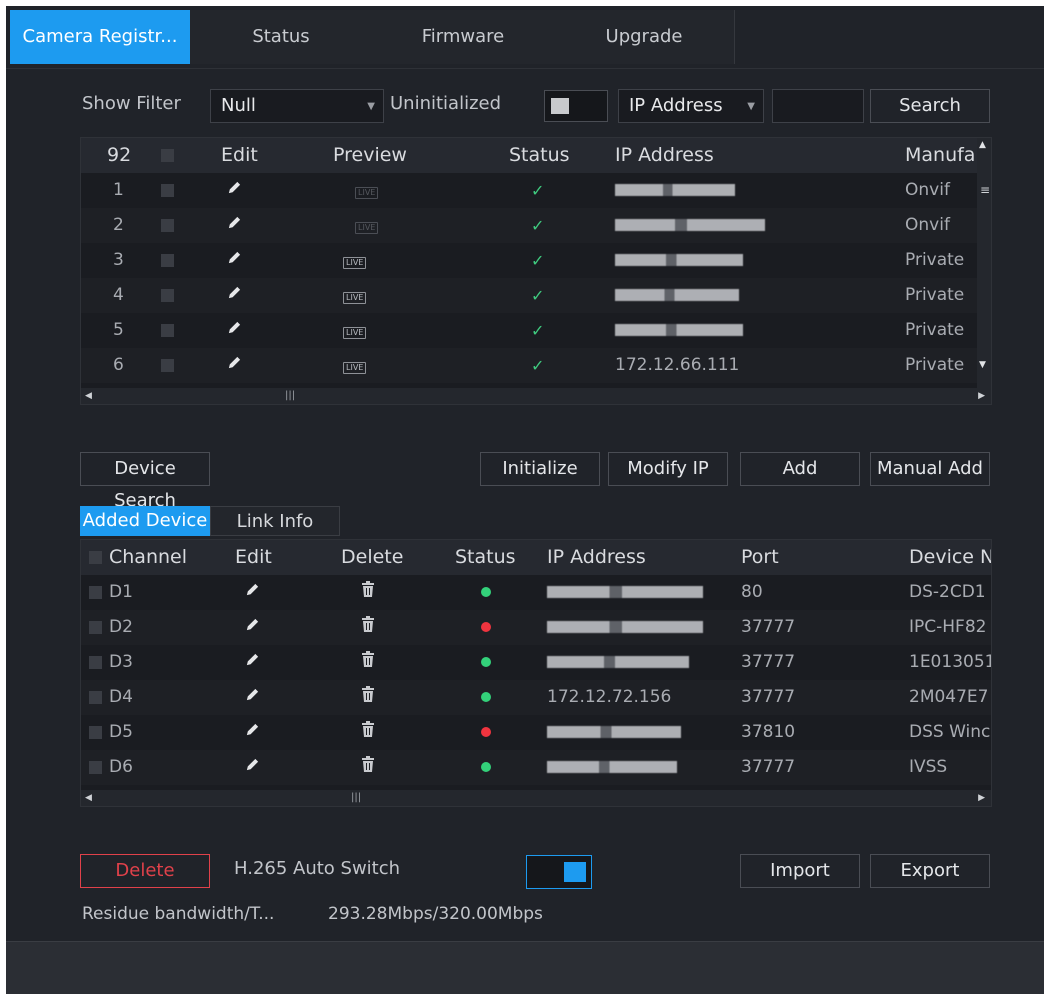  What do you see at coordinates (540, 469) in the screenshot?
I see `initialize-button: Initialize` at bounding box center [540, 469].